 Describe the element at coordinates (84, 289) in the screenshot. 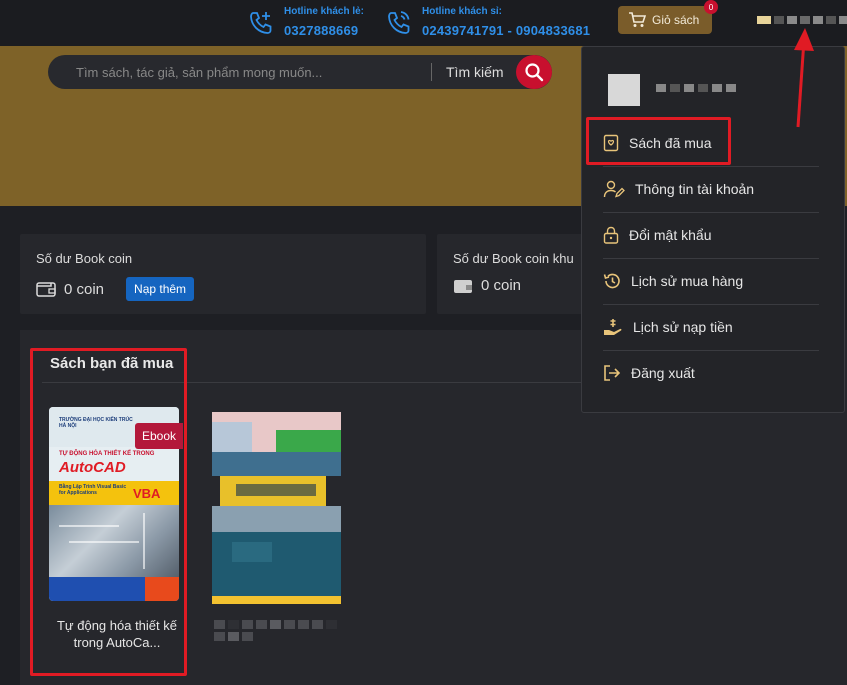

I see `book-coin-balance-value: 0 coin` at that location.